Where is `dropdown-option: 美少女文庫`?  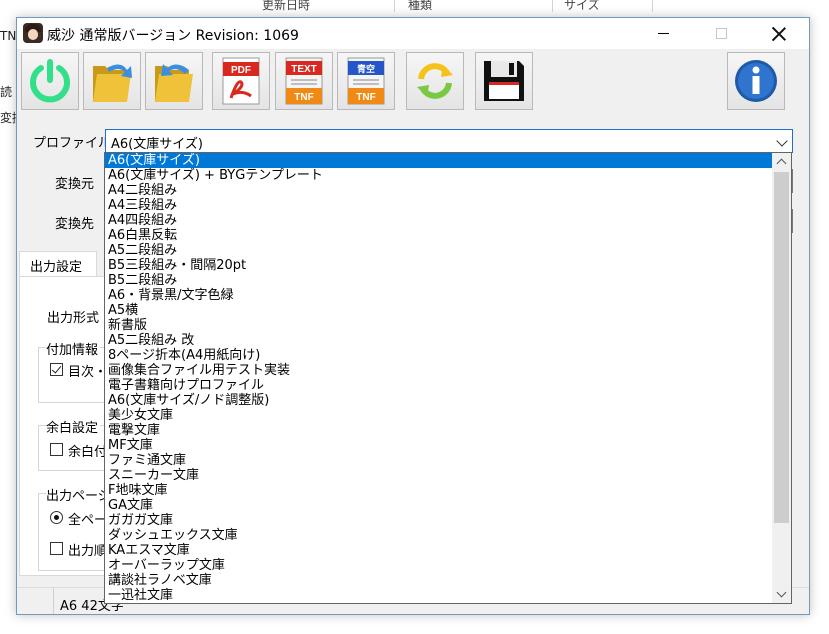 dropdown-option: 美少女文庫 is located at coordinates (439, 415).